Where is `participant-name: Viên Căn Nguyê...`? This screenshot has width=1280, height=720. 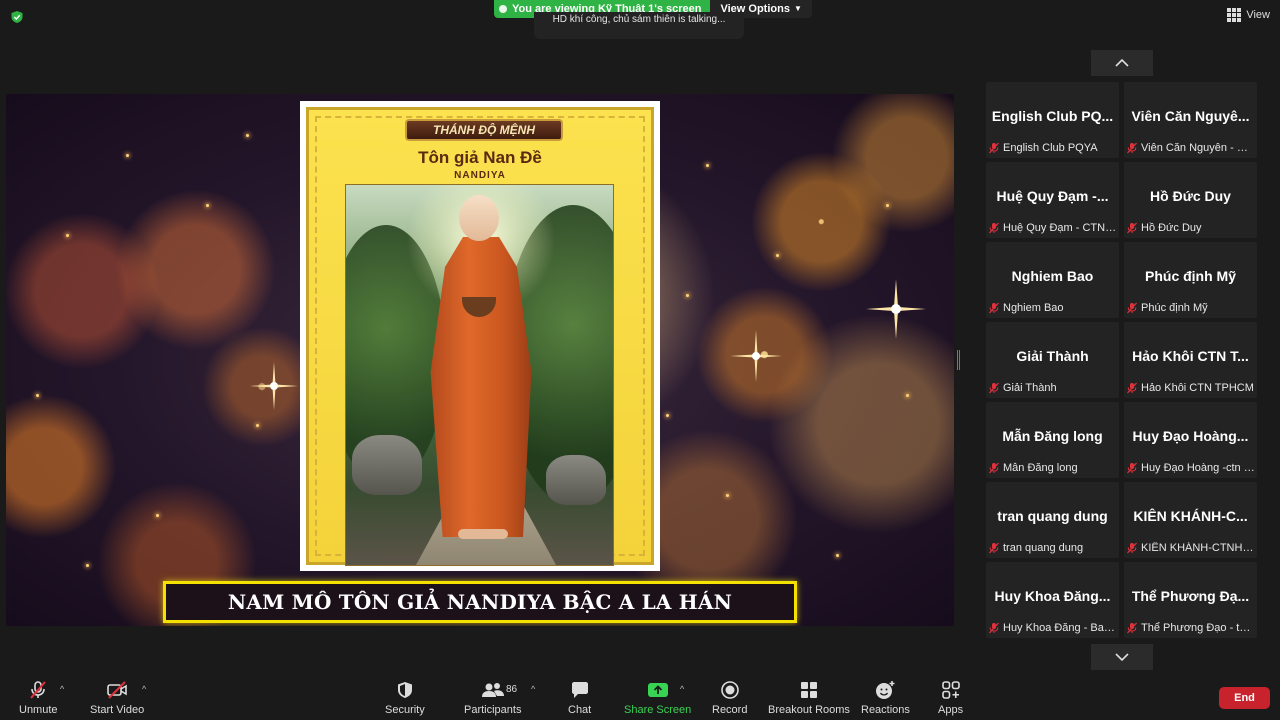
participant-name: Viên Căn Nguyê... is located at coordinates (1190, 116).